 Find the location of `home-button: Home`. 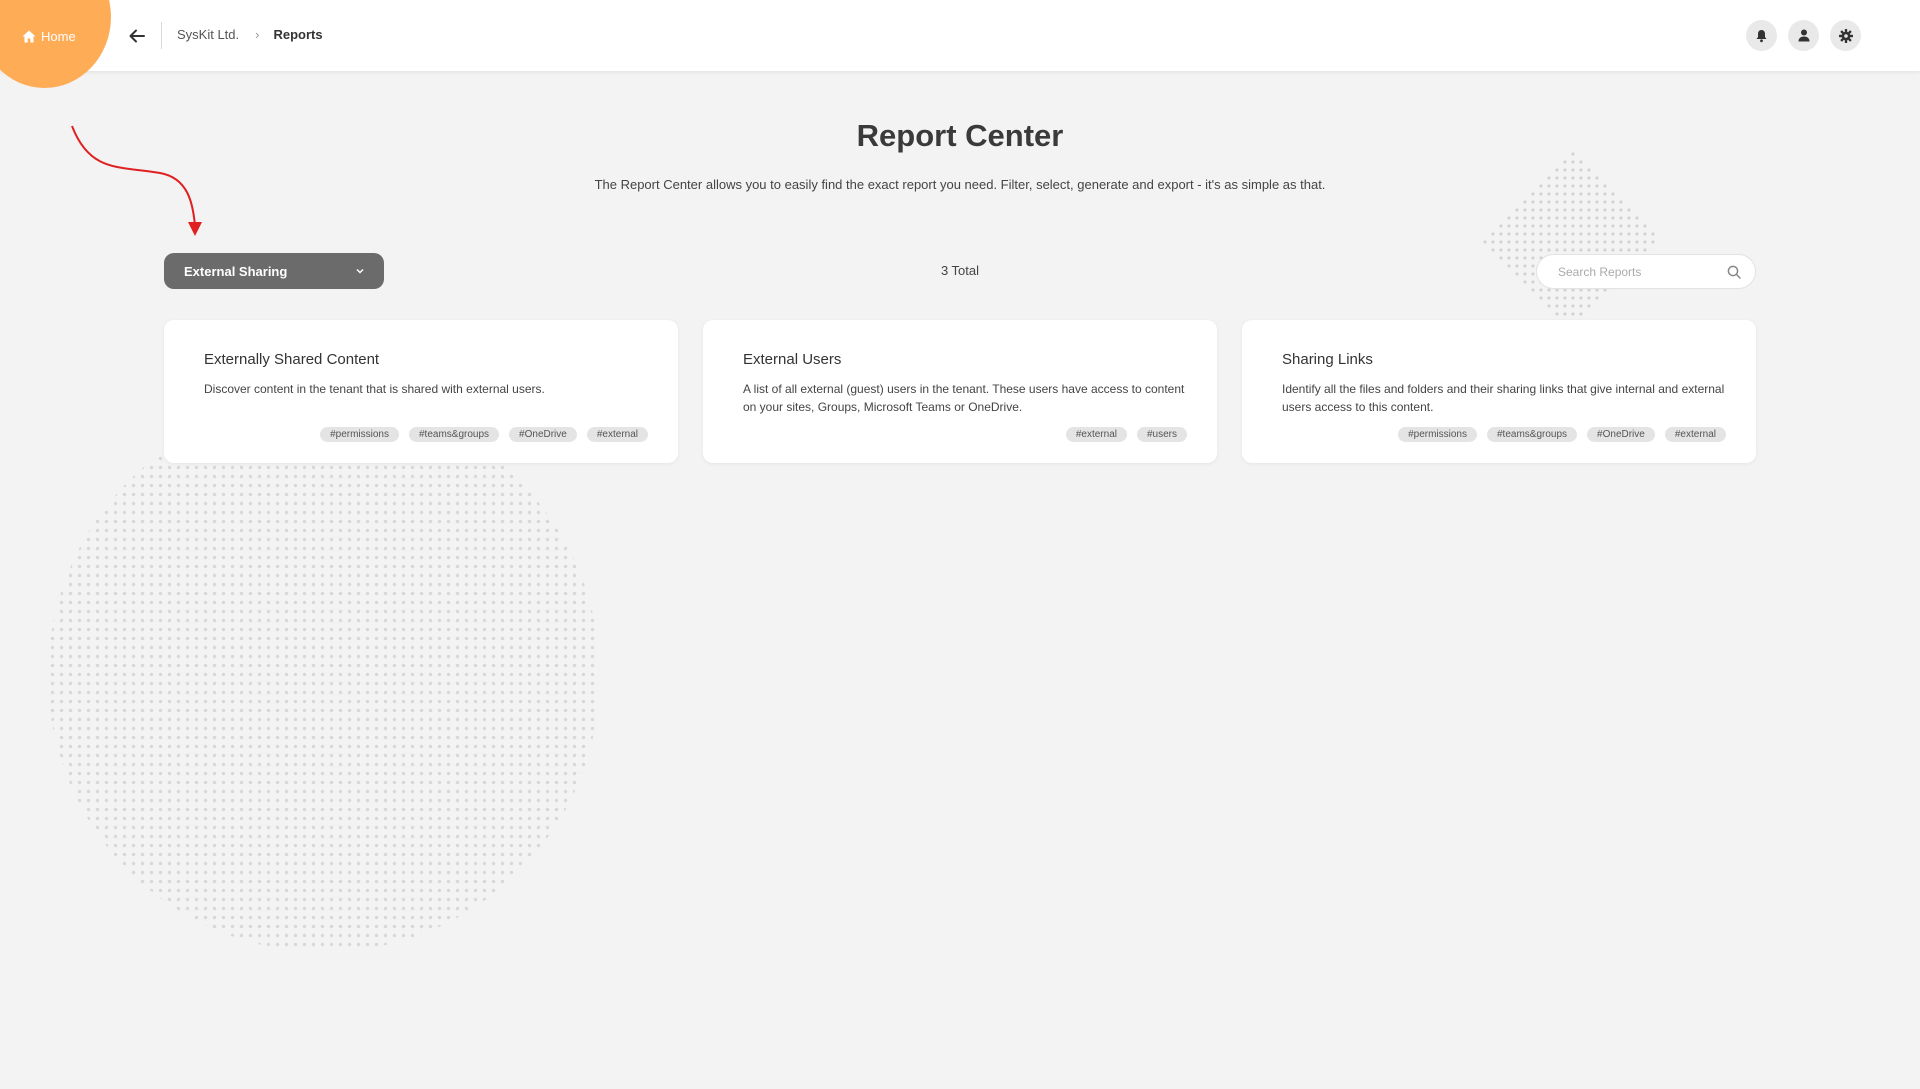

home-button: Home is located at coordinates (49, 36).